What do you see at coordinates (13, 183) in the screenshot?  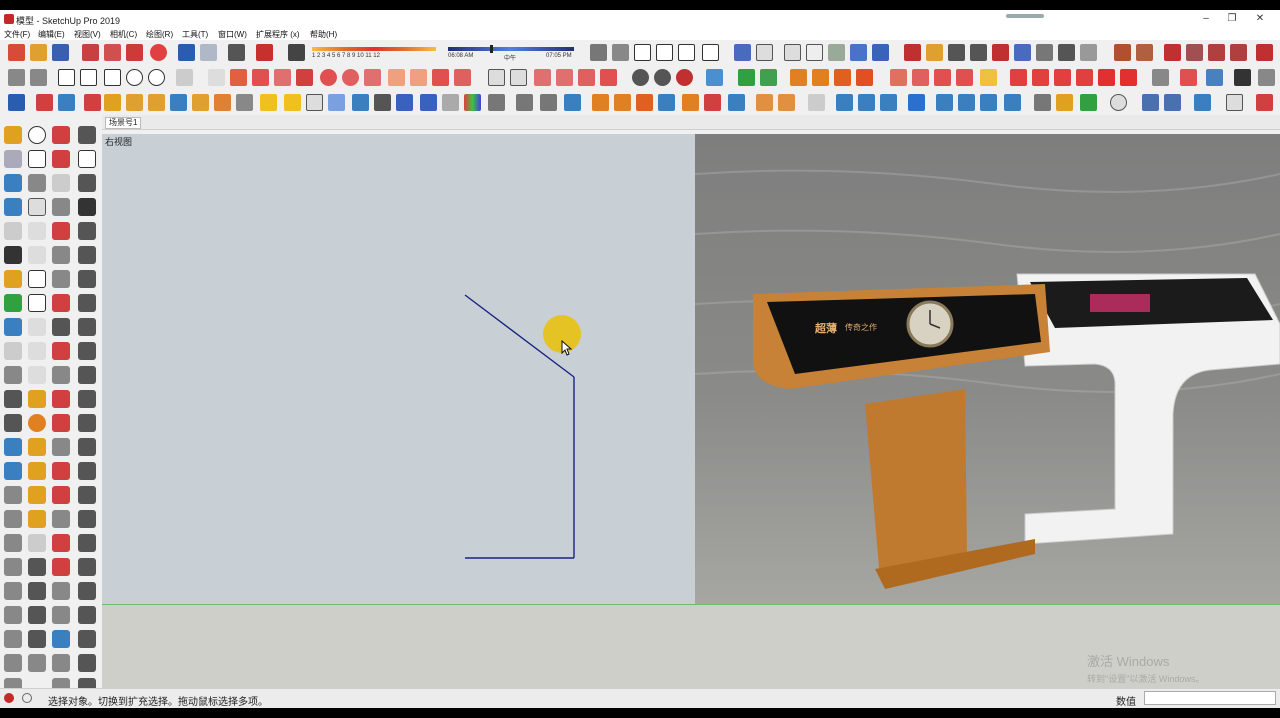 I see `lt-col1-3-icon` at bounding box center [13, 183].